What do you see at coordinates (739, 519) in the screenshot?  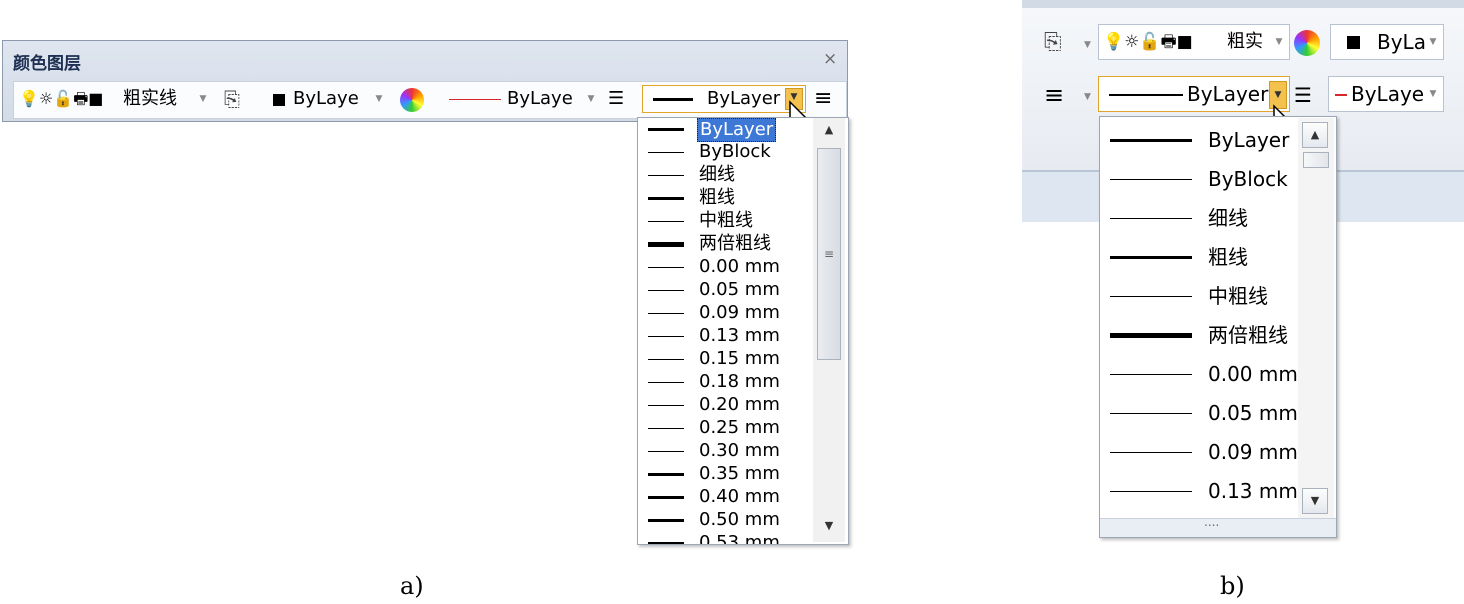 I see `list-item-label: 0.50 mm` at bounding box center [739, 519].